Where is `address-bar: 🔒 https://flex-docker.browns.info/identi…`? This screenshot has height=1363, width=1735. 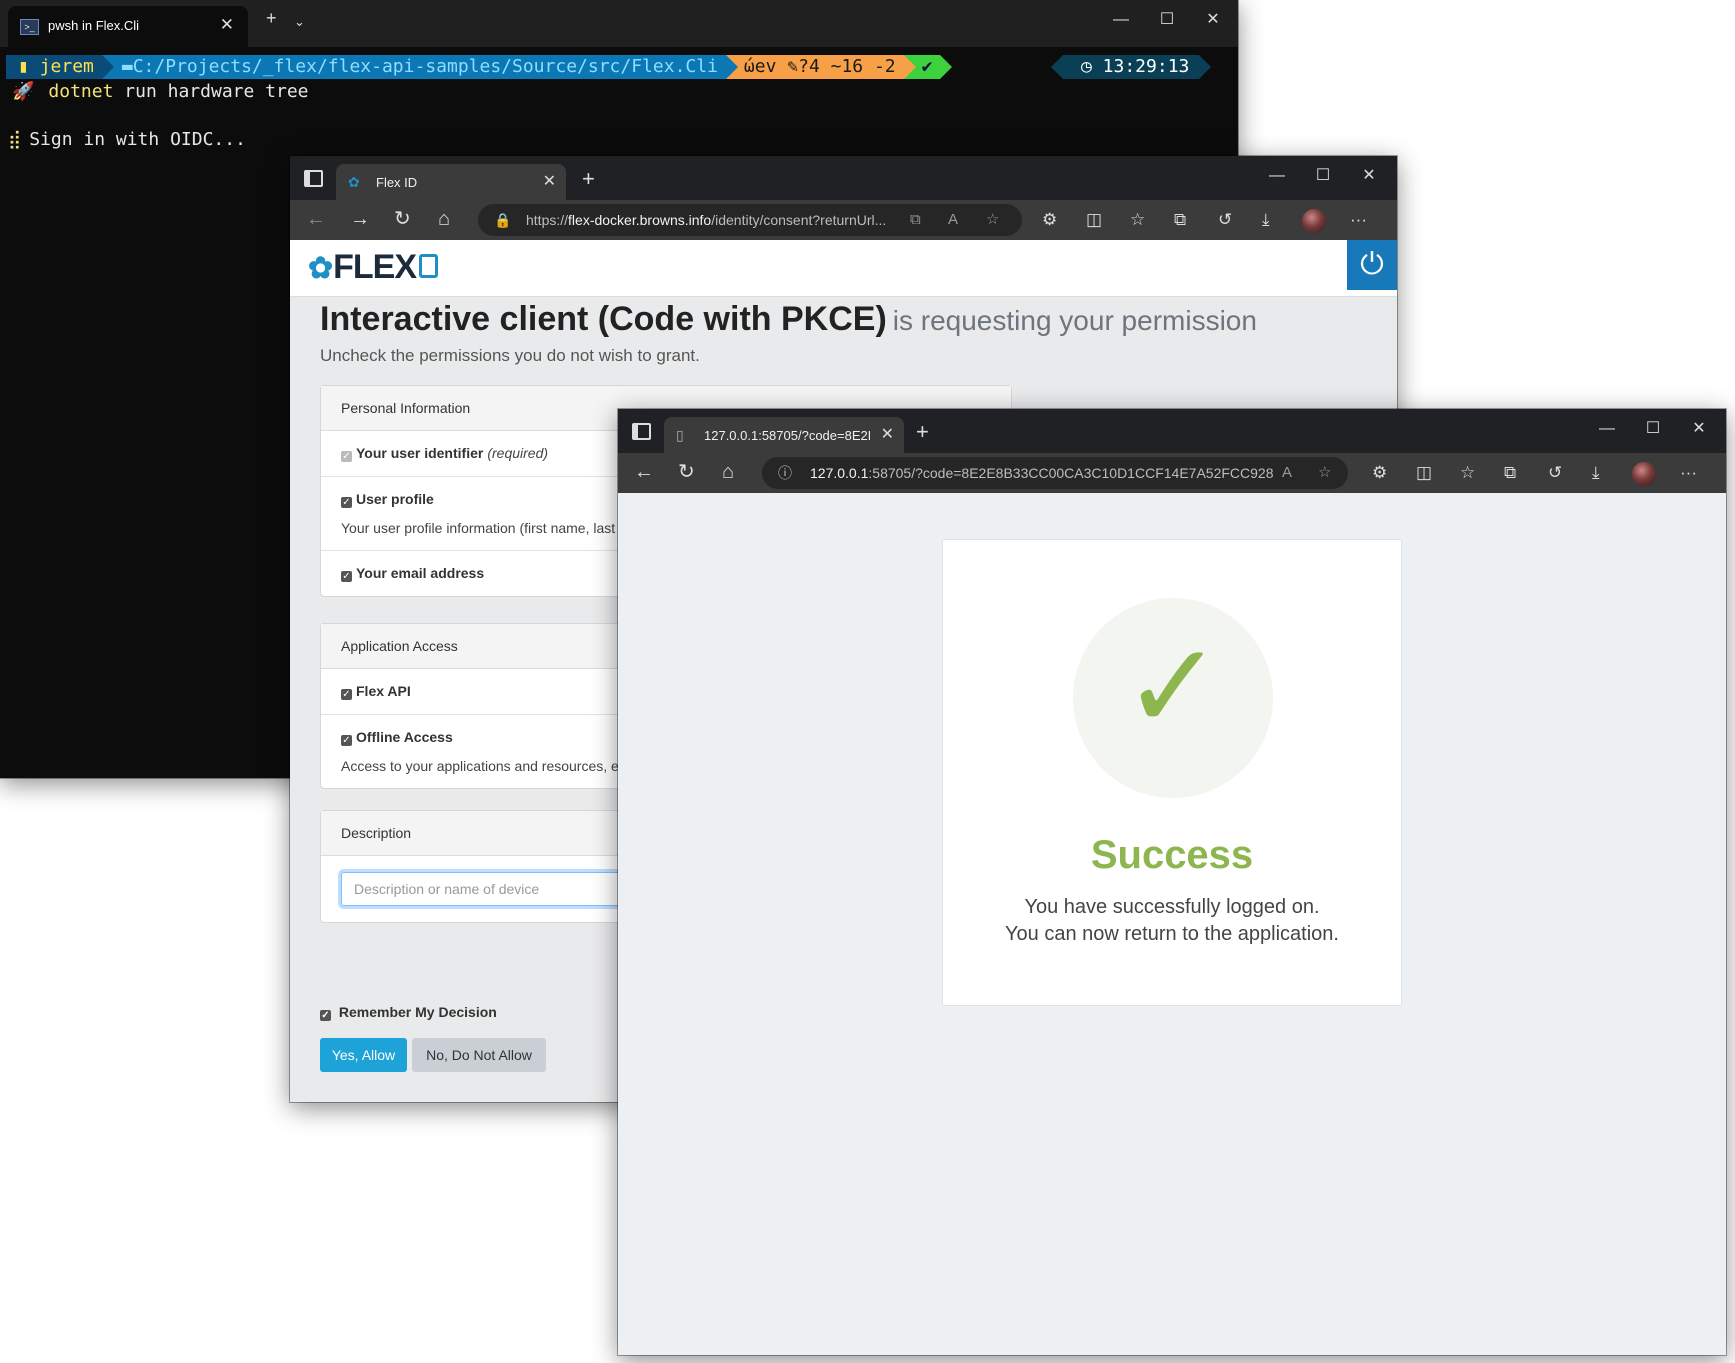
address-bar: 🔒 https://flex-docker.browns.info/identi… is located at coordinates (750, 220).